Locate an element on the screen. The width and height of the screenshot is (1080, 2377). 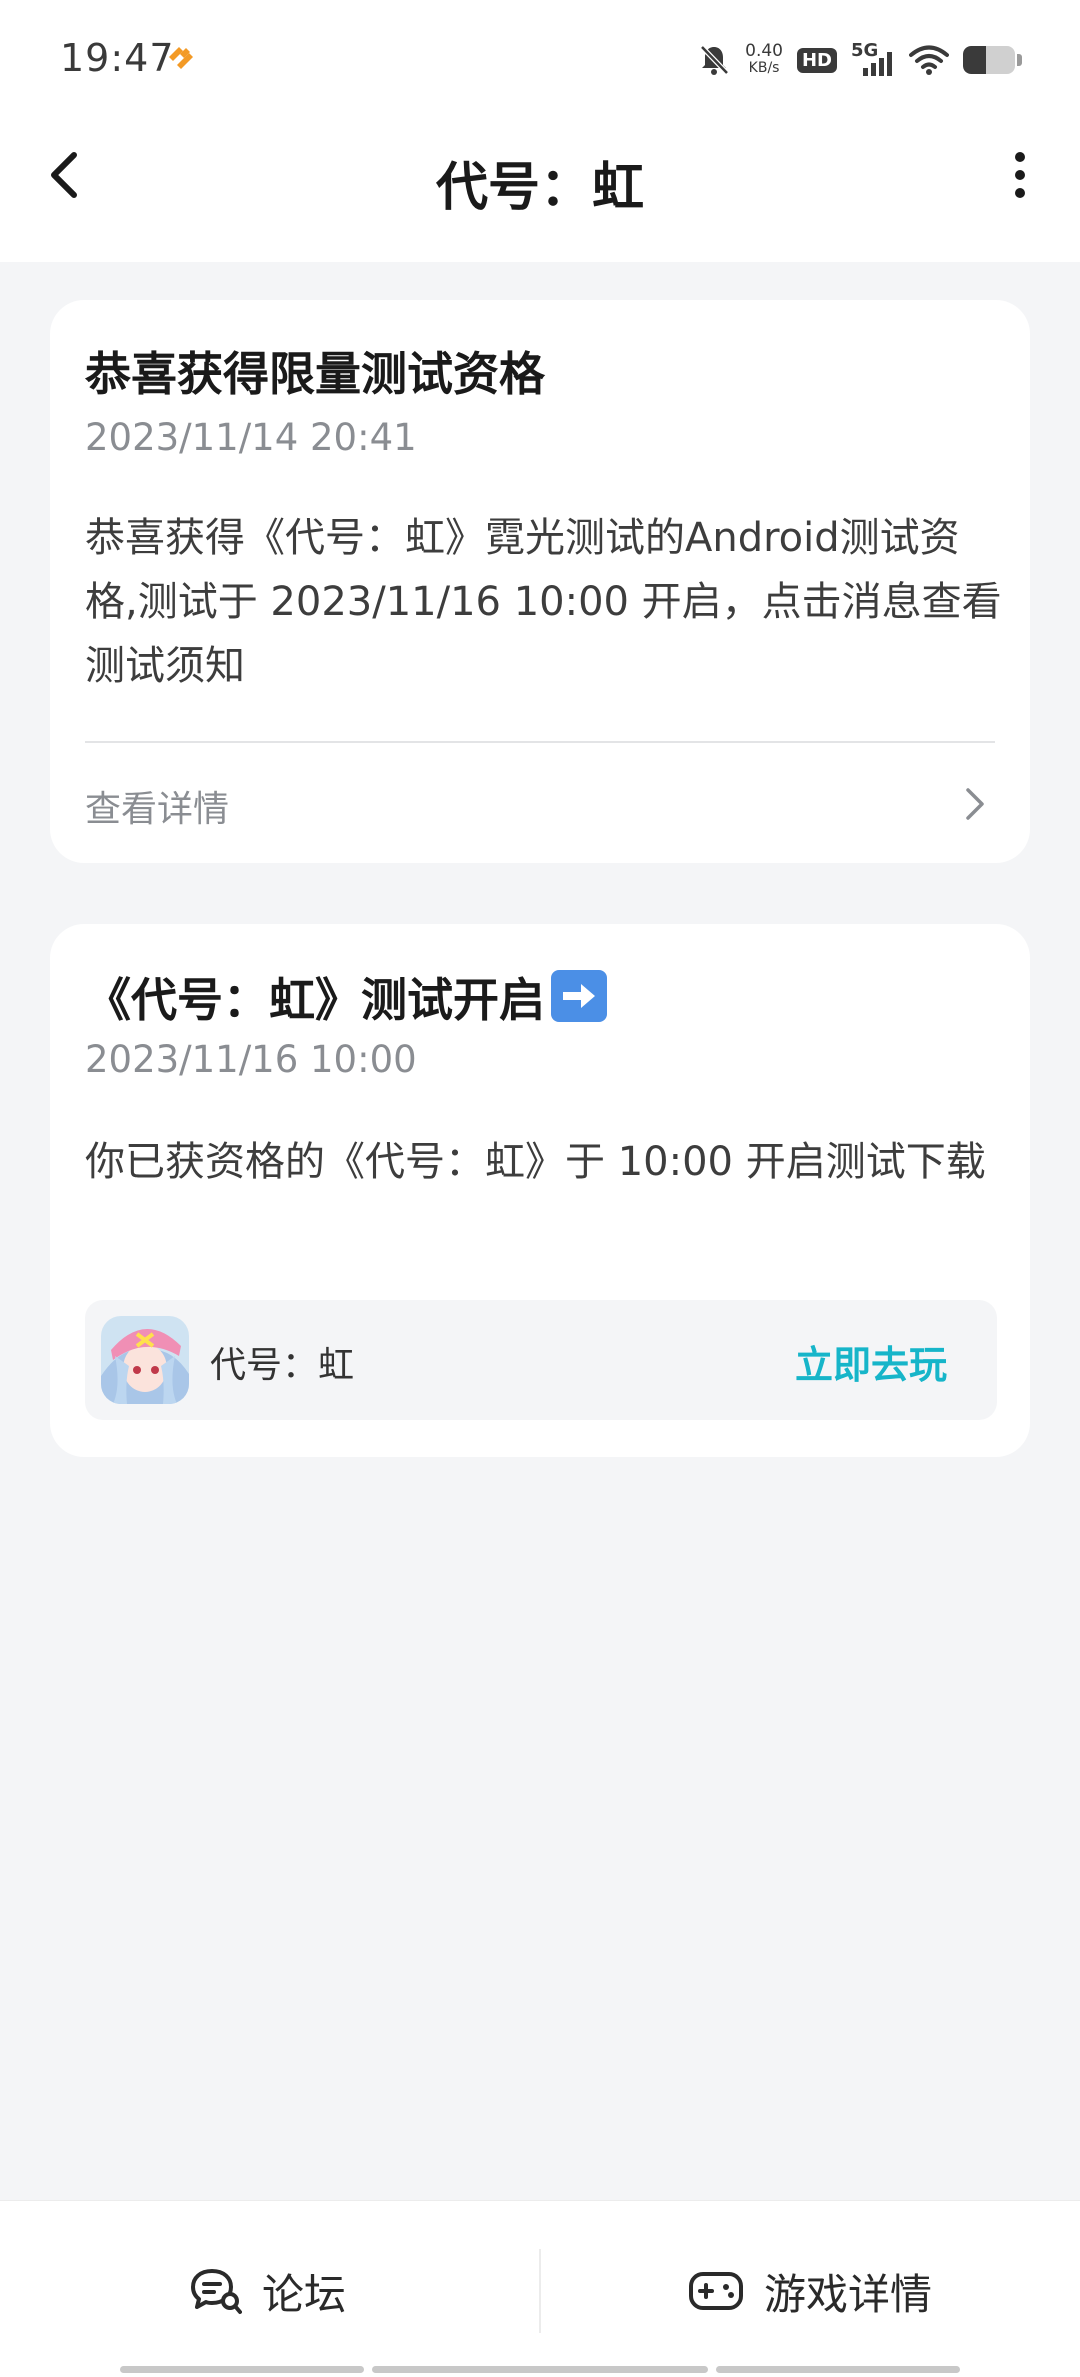
status-bar: 19:47 0.40 KB/s HD 5G is located at coordinates (540, 57).